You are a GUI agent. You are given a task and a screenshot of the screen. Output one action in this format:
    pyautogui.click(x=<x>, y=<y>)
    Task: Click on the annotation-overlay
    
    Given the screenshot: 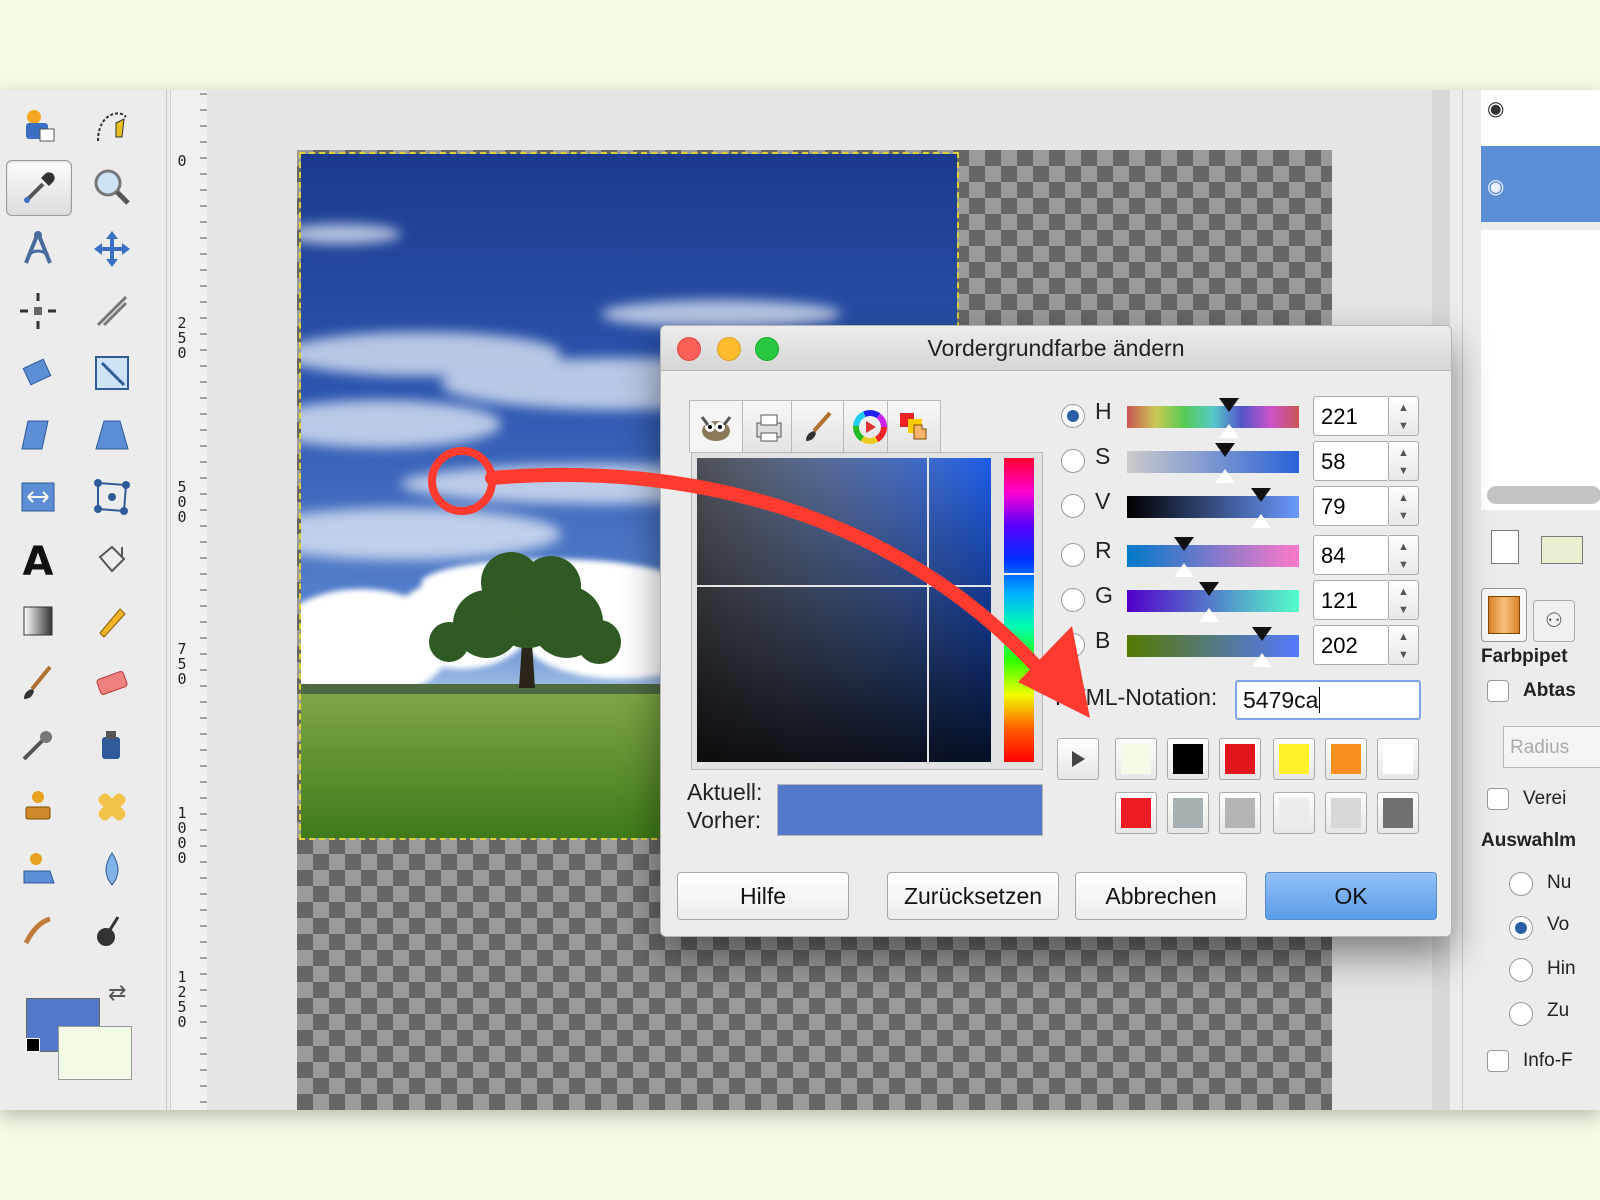 What is the action you would take?
    pyautogui.click(x=759, y=582)
    